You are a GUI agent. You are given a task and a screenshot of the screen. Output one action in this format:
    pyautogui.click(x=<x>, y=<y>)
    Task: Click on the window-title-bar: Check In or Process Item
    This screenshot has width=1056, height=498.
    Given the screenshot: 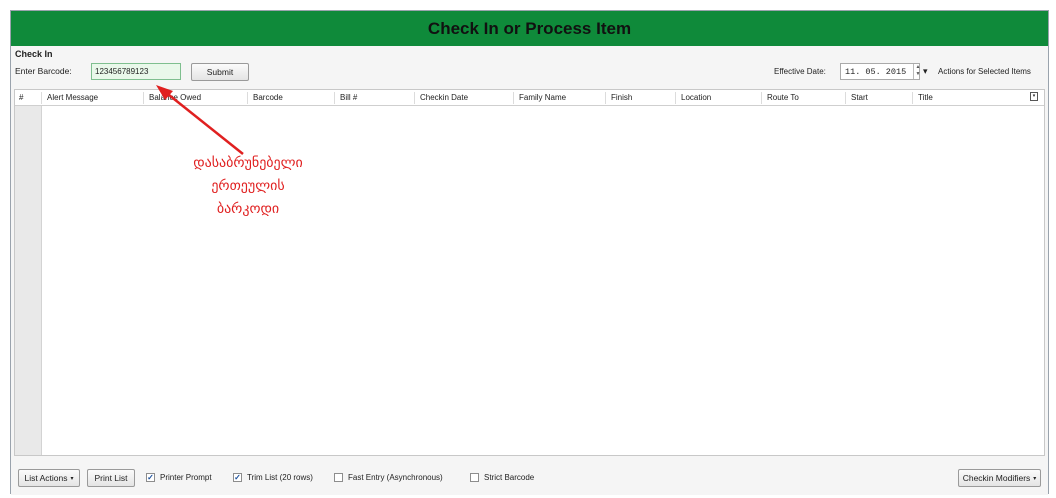 What is the action you would take?
    pyautogui.click(x=529, y=29)
    